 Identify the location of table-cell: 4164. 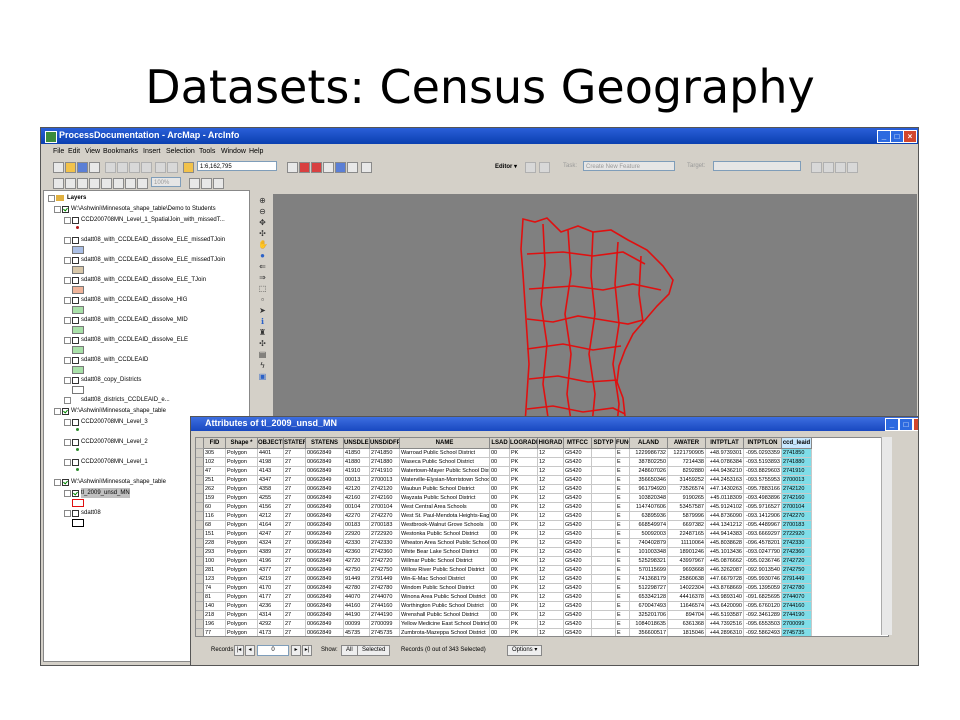
(271, 525).